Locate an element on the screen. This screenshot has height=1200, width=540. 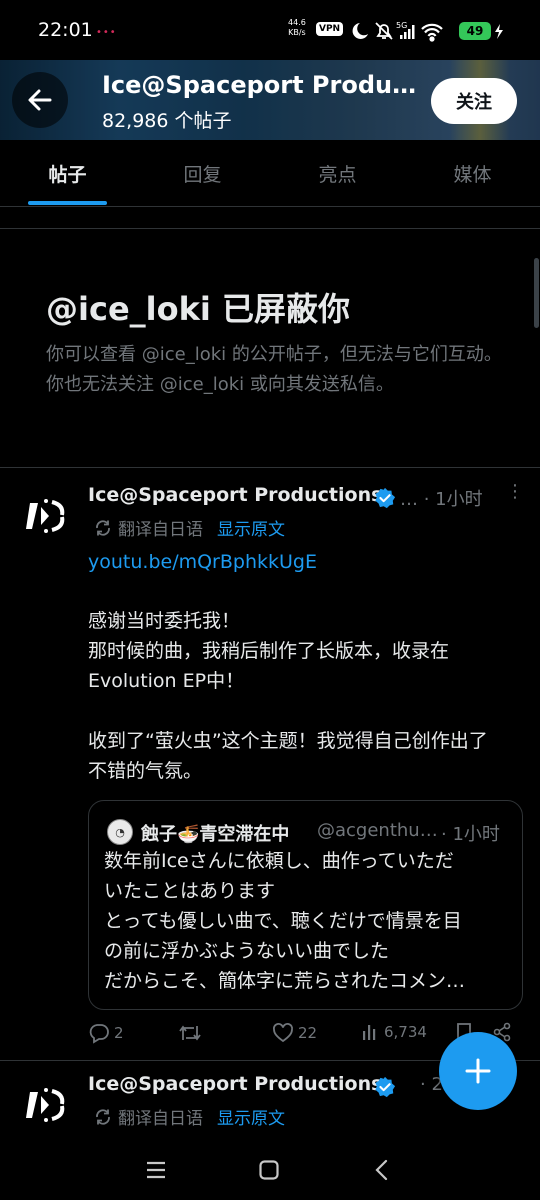
wifi-icon is located at coordinates (432, 32).